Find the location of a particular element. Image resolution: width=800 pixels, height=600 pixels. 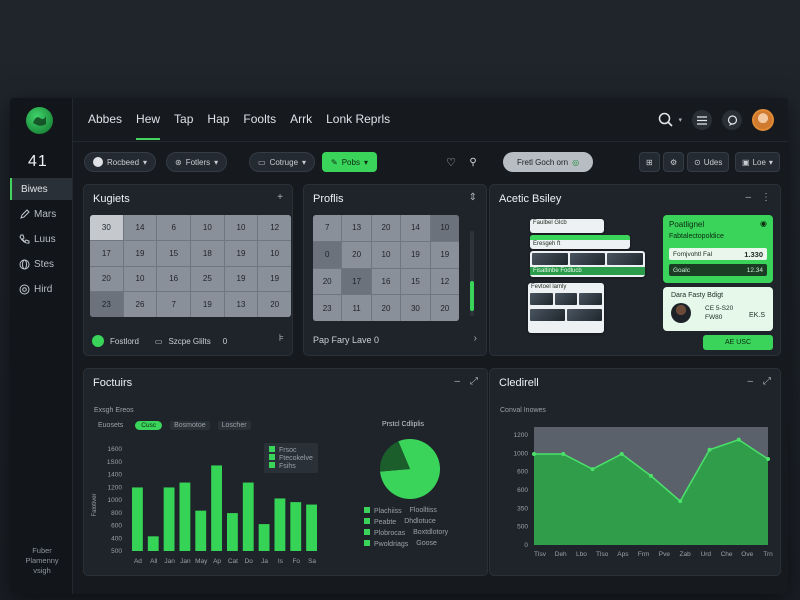

change-pill: ▭ Cotruge ▾ is located at coordinates (282, 162).